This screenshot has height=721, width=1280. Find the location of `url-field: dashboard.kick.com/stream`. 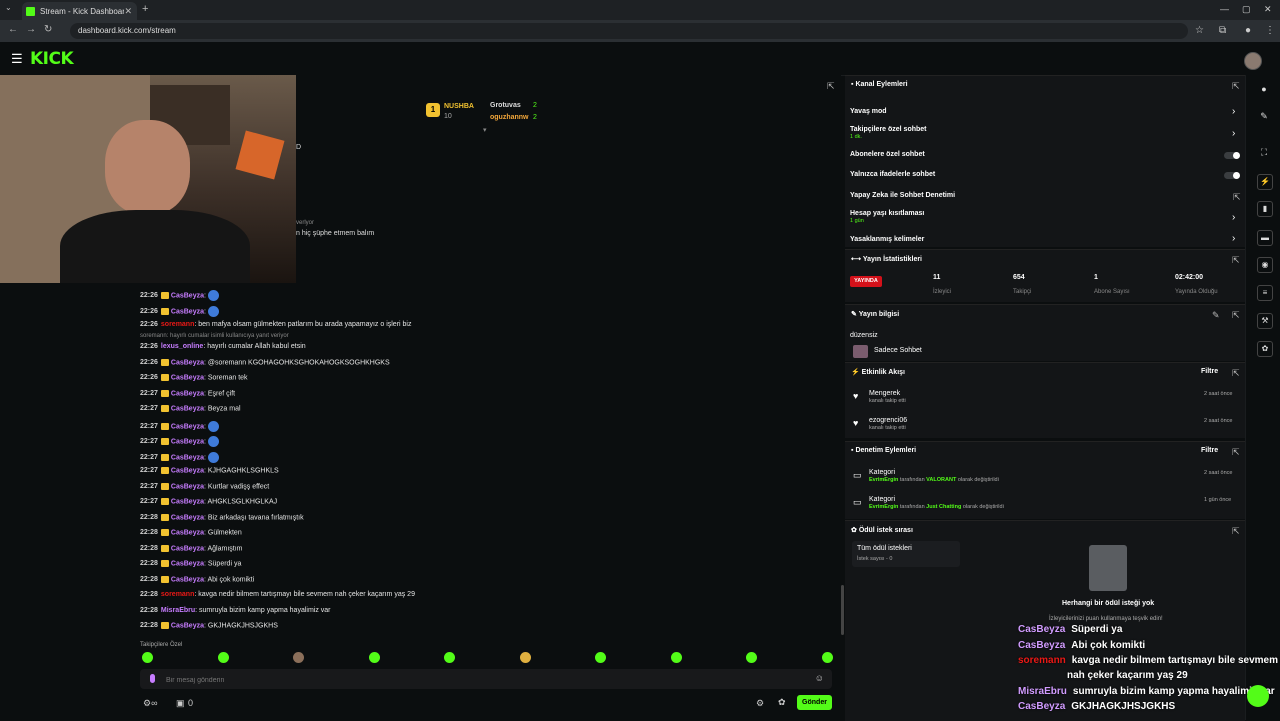

url-field: dashboard.kick.com/stream is located at coordinates (629, 31).